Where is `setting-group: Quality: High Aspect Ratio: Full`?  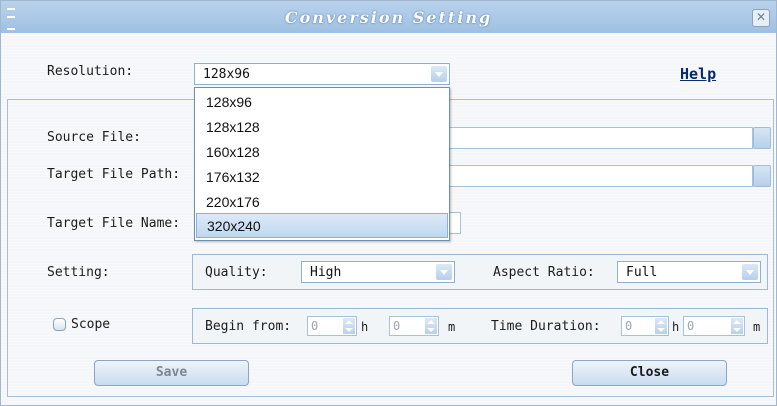 setting-group: Quality: High Aspect Ratio: Full is located at coordinates (480, 272).